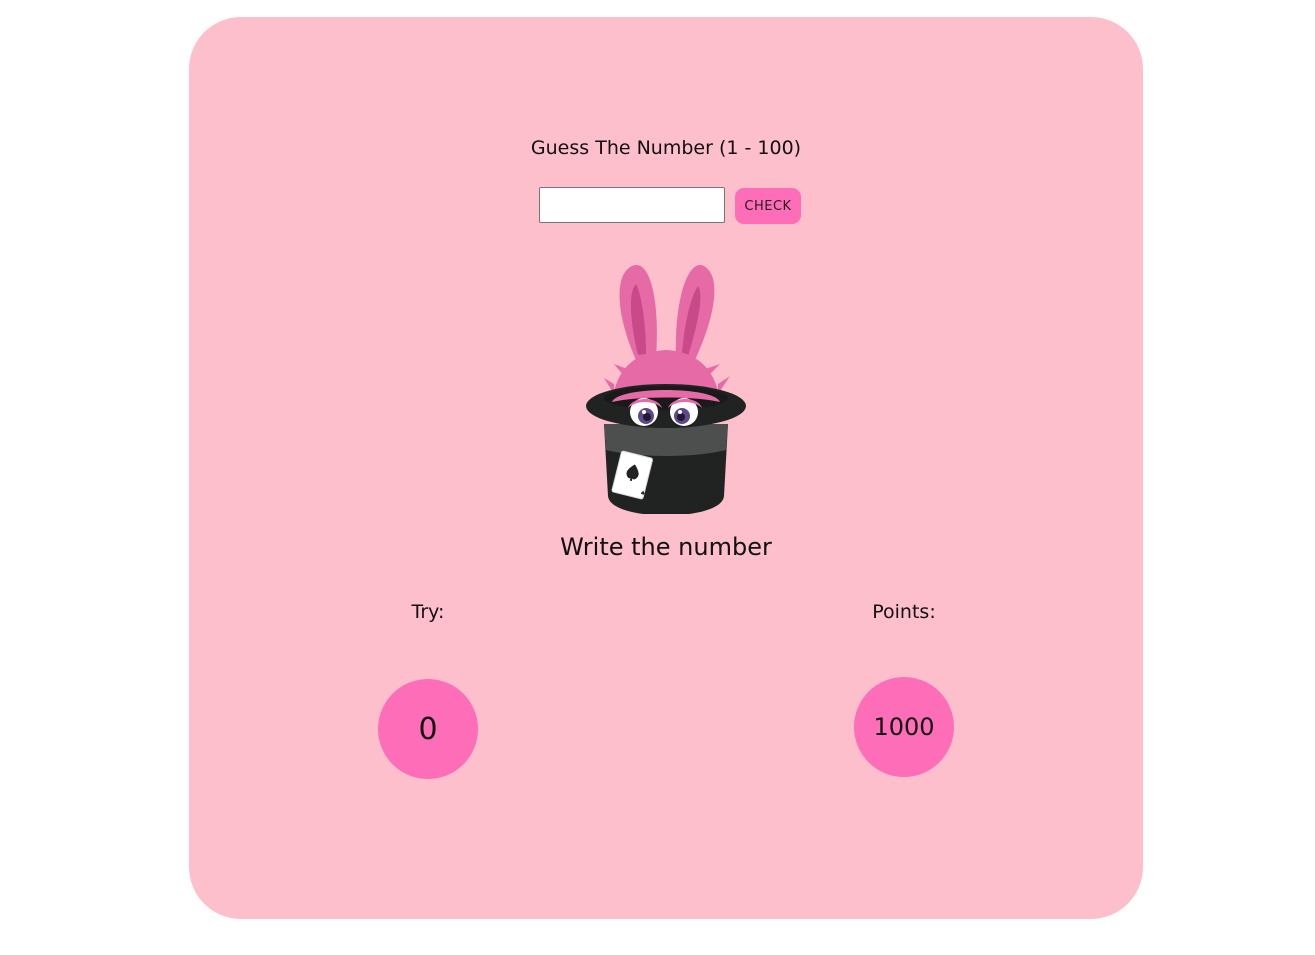 The image size is (1315, 955). I want to click on guess-input, so click(632, 205).